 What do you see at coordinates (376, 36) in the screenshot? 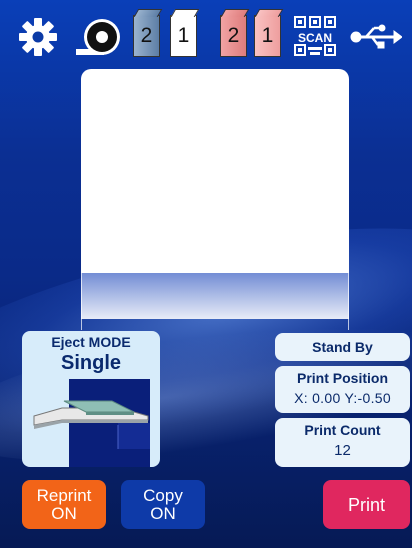
I see `usb-icon` at bounding box center [376, 36].